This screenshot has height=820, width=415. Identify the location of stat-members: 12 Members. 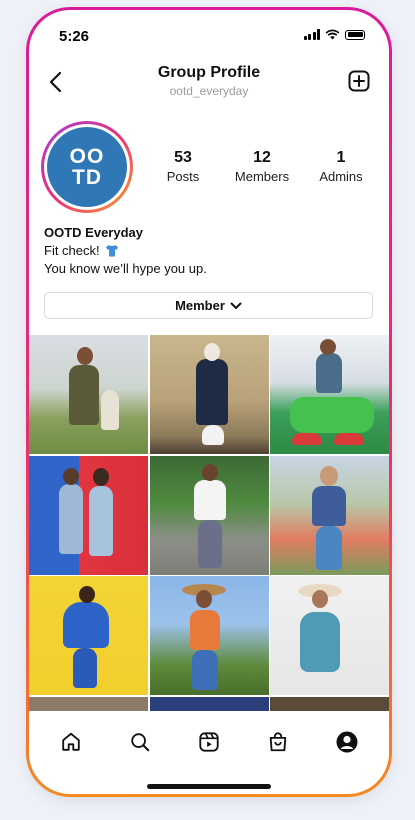
(262, 166).